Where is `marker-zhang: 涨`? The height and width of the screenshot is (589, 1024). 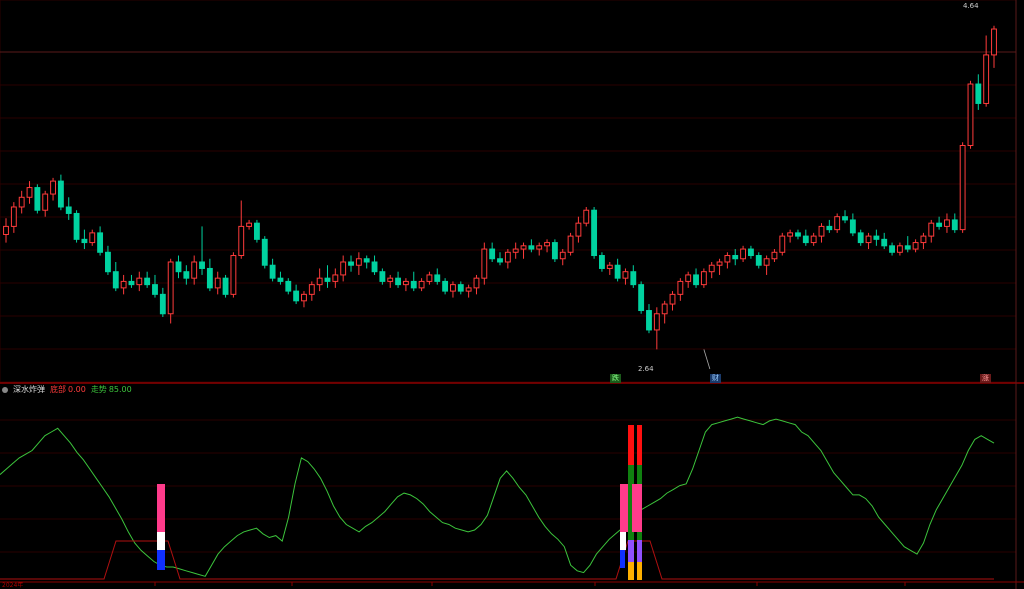
marker-zhang: 涨 is located at coordinates (985, 378).